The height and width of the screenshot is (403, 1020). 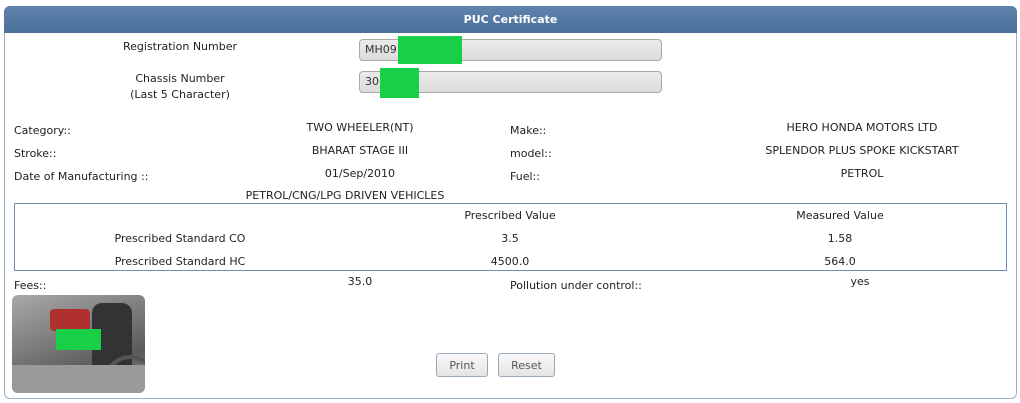 What do you see at coordinates (78, 379) in the screenshot?
I see `ground` at bounding box center [78, 379].